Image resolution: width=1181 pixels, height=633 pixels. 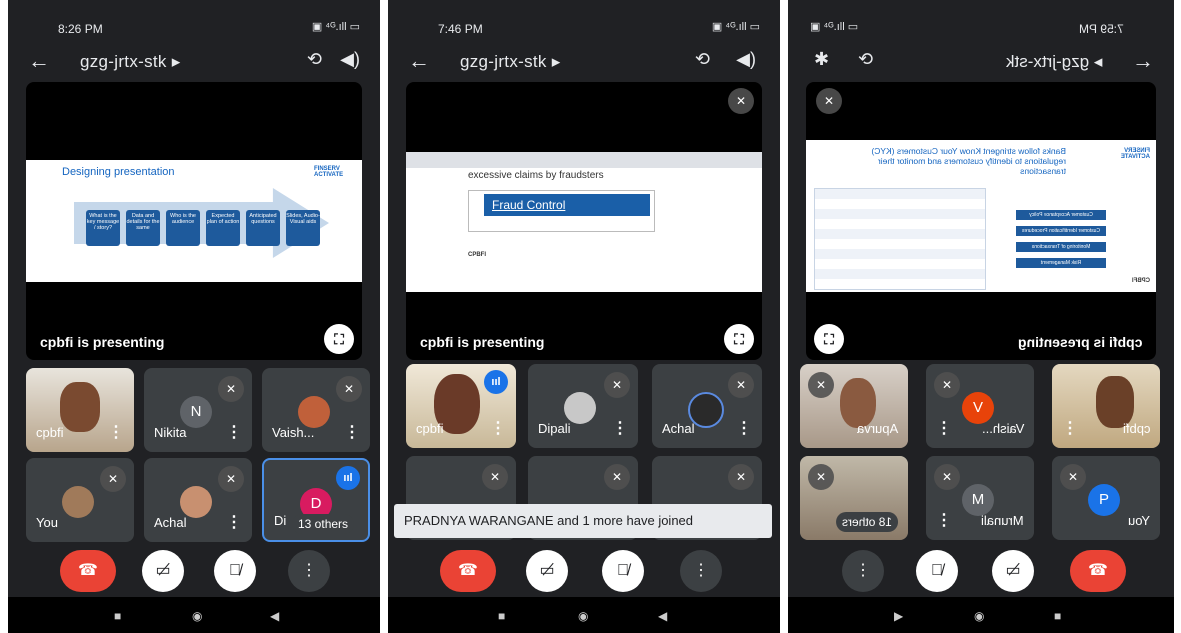 I want to click on status-icons: ▣ ⁴ᴳ.ıll ▭, so click(x=335, y=27).